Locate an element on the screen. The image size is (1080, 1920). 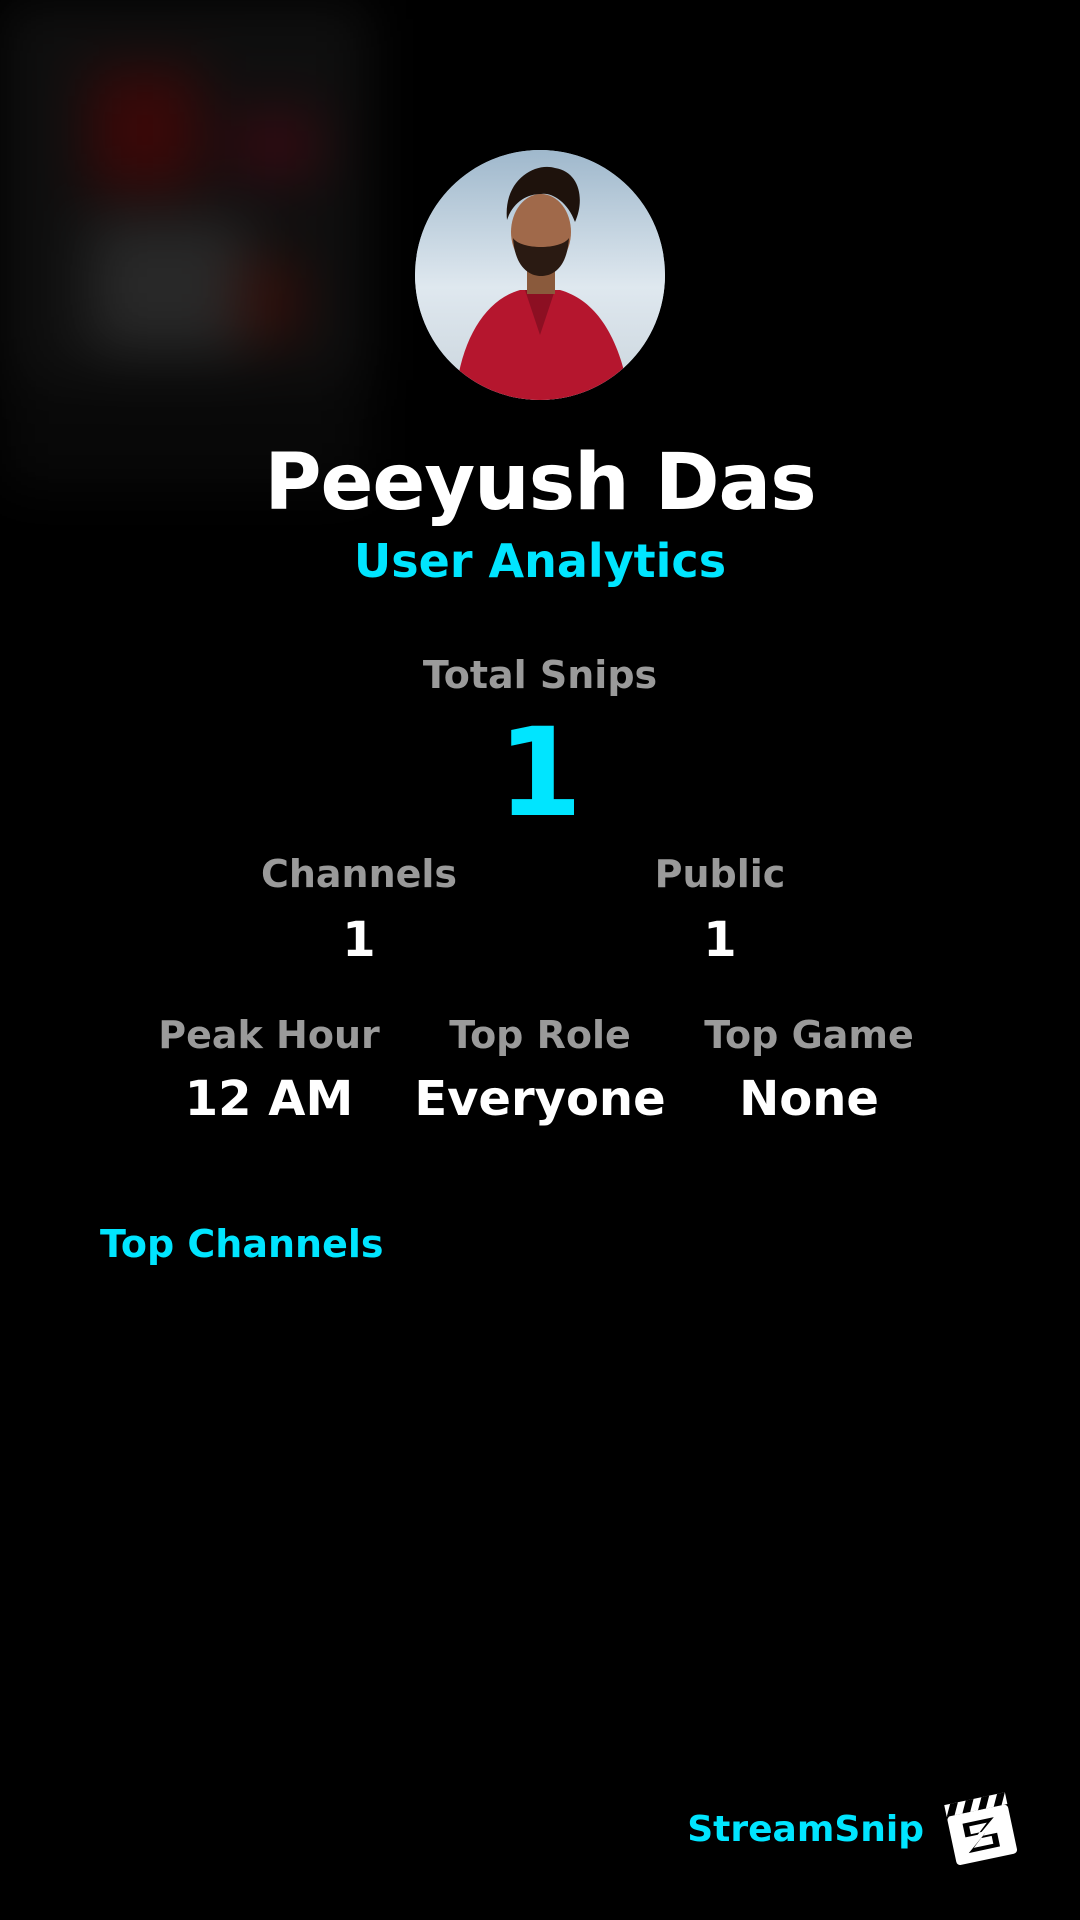
channels-value: 1 is located at coordinates (359, 940).